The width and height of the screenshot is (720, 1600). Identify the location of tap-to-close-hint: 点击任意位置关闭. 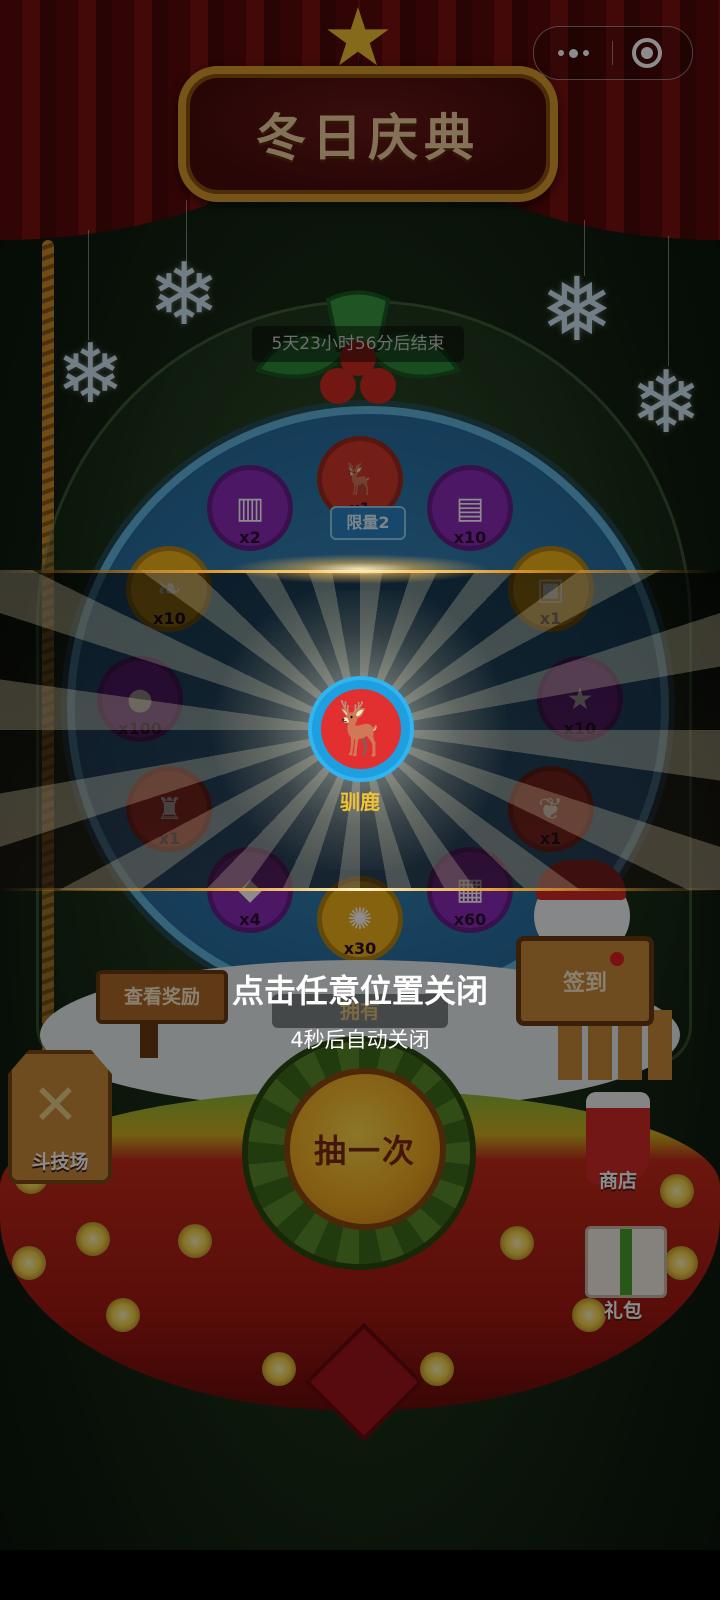
(359, 991).